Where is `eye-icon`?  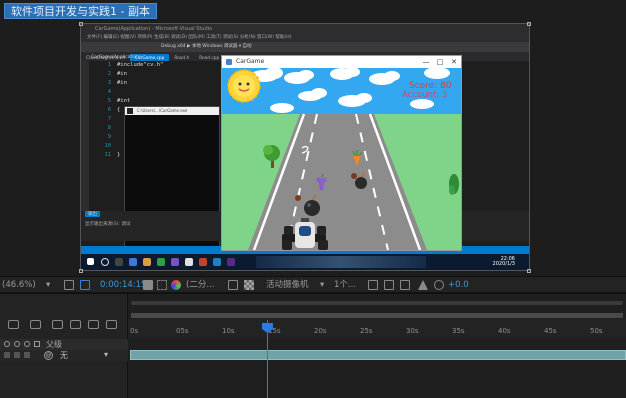 eye-icon is located at coordinates (7, 344).